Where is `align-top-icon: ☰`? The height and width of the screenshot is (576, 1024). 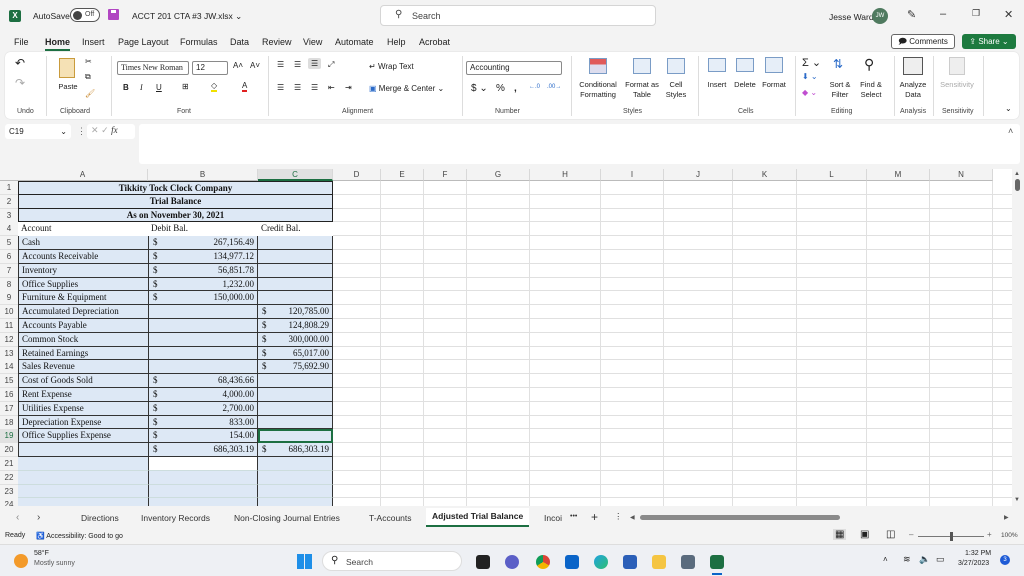
align-top-icon: ☰ is located at coordinates (280, 64).